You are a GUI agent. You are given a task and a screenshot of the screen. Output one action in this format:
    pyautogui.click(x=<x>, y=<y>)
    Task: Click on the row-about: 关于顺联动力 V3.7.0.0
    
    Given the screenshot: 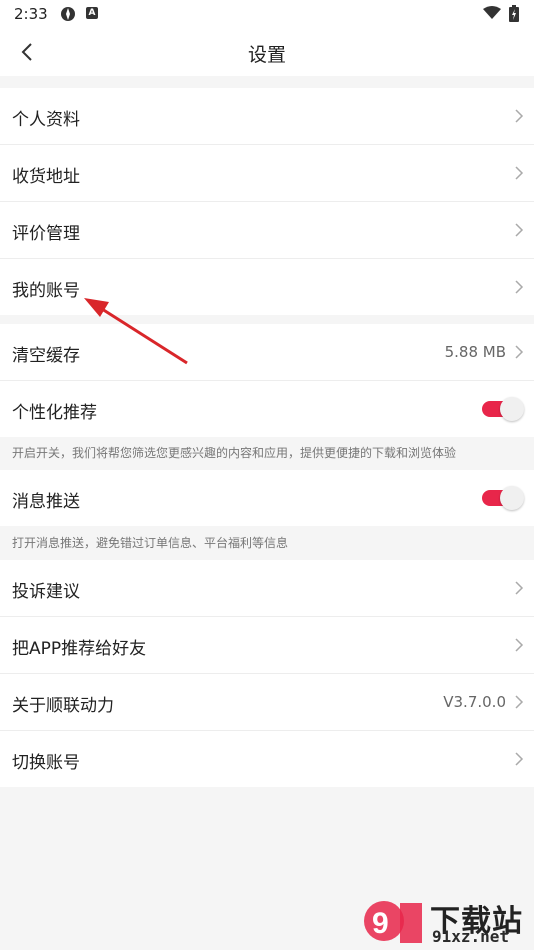 What is the action you would take?
    pyautogui.click(x=267, y=702)
    